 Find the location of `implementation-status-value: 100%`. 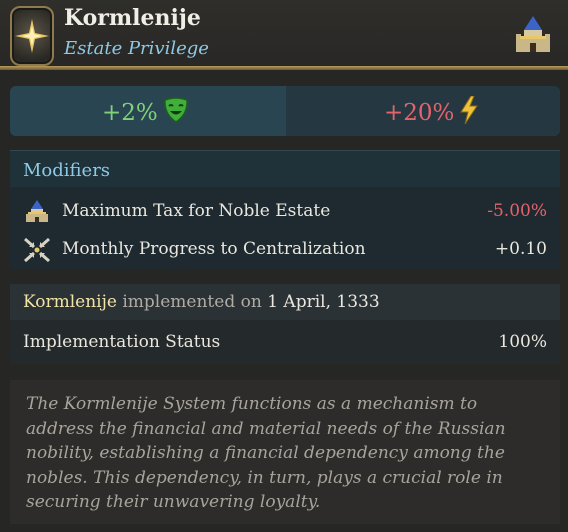

implementation-status-value: 100% is located at coordinates (522, 342).